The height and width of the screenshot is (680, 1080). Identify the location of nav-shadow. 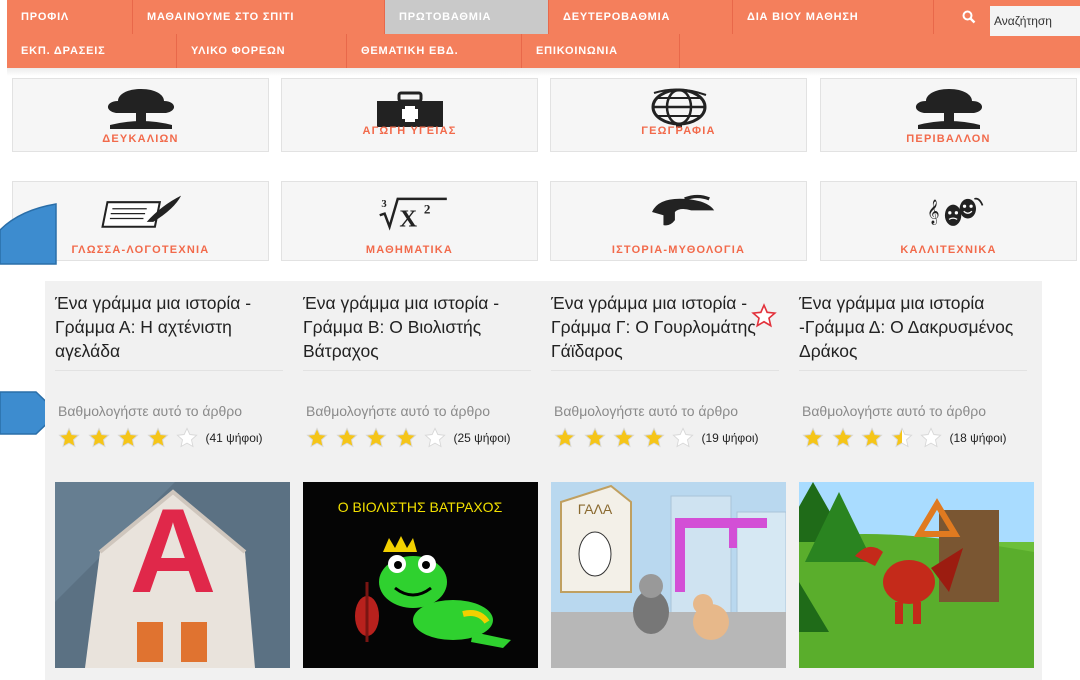
(543, 72).